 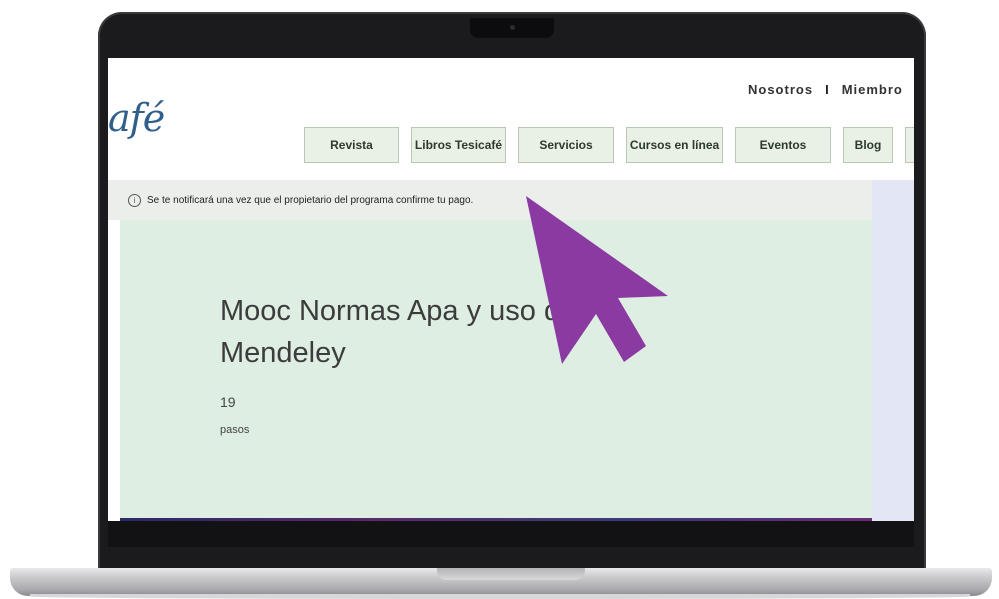 What do you see at coordinates (909, 145) in the screenshot?
I see `tab-partial` at bounding box center [909, 145].